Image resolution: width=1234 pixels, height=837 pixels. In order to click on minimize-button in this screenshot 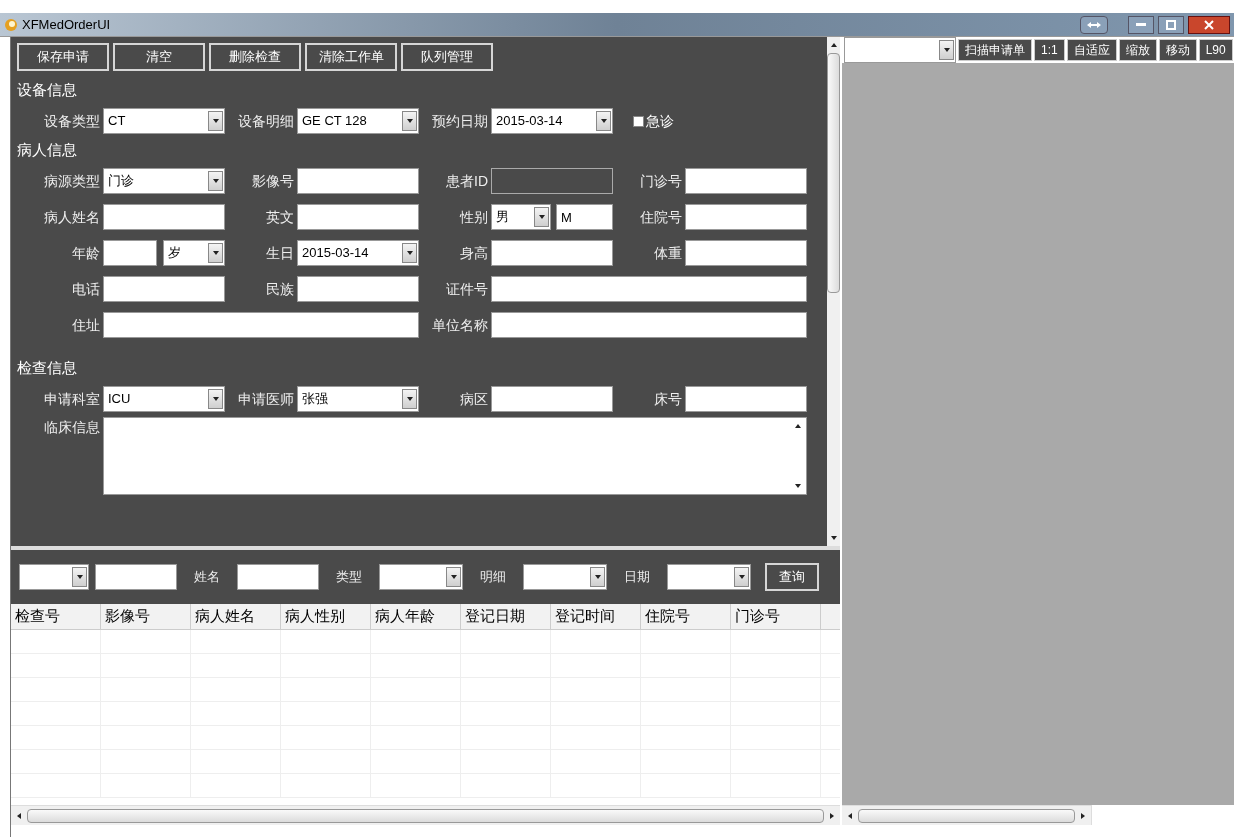, I will do `click(1141, 24)`.